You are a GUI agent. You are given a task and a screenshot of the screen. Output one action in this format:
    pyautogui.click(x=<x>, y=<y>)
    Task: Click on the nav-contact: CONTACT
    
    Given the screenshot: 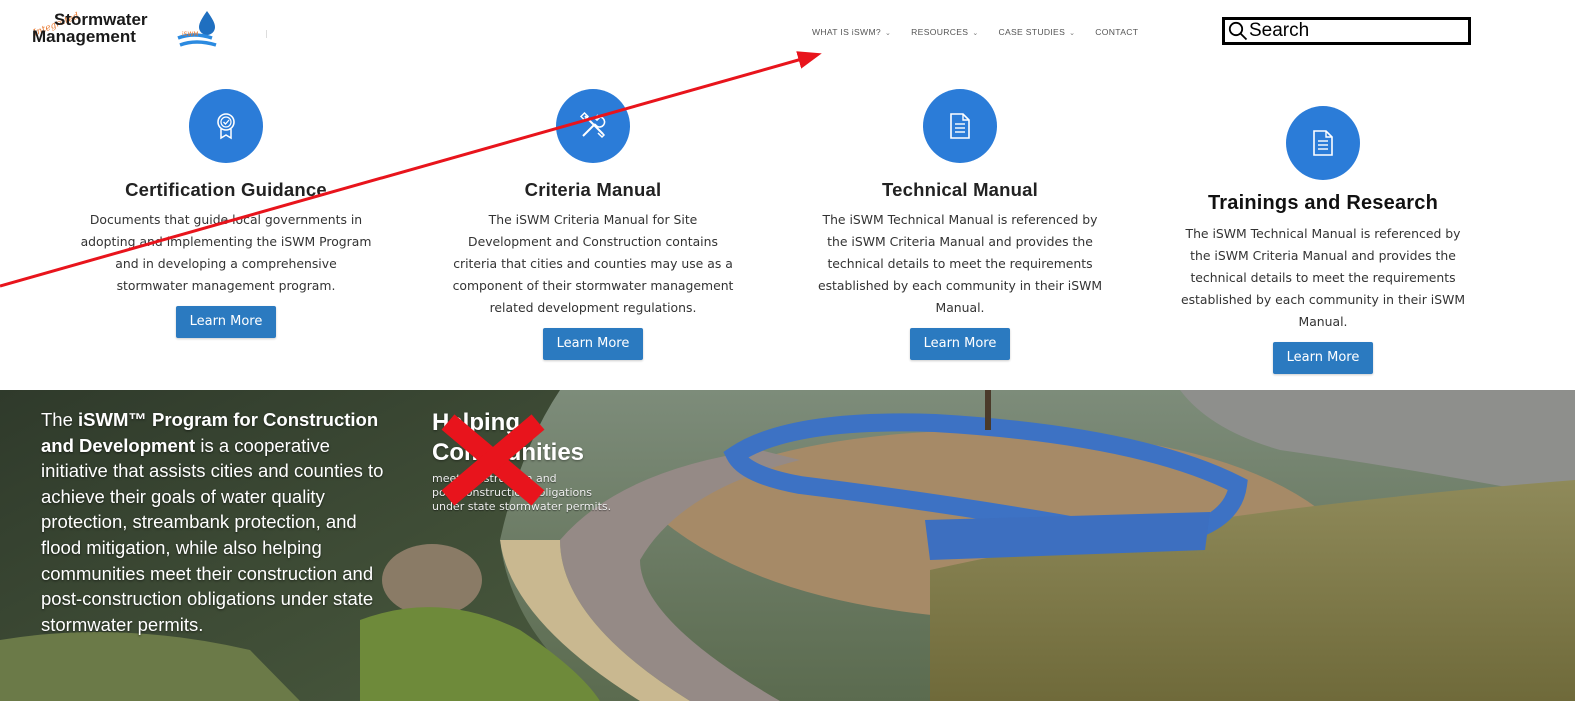 What is the action you would take?
    pyautogui.click(x=1116, y=32)
    